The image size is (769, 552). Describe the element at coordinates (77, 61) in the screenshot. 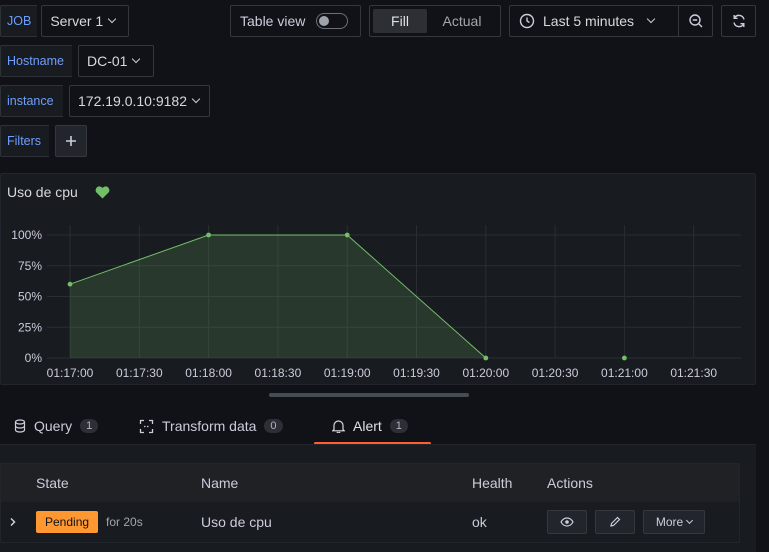

I see `variable-hostname: Hostname DC-01` at that location.